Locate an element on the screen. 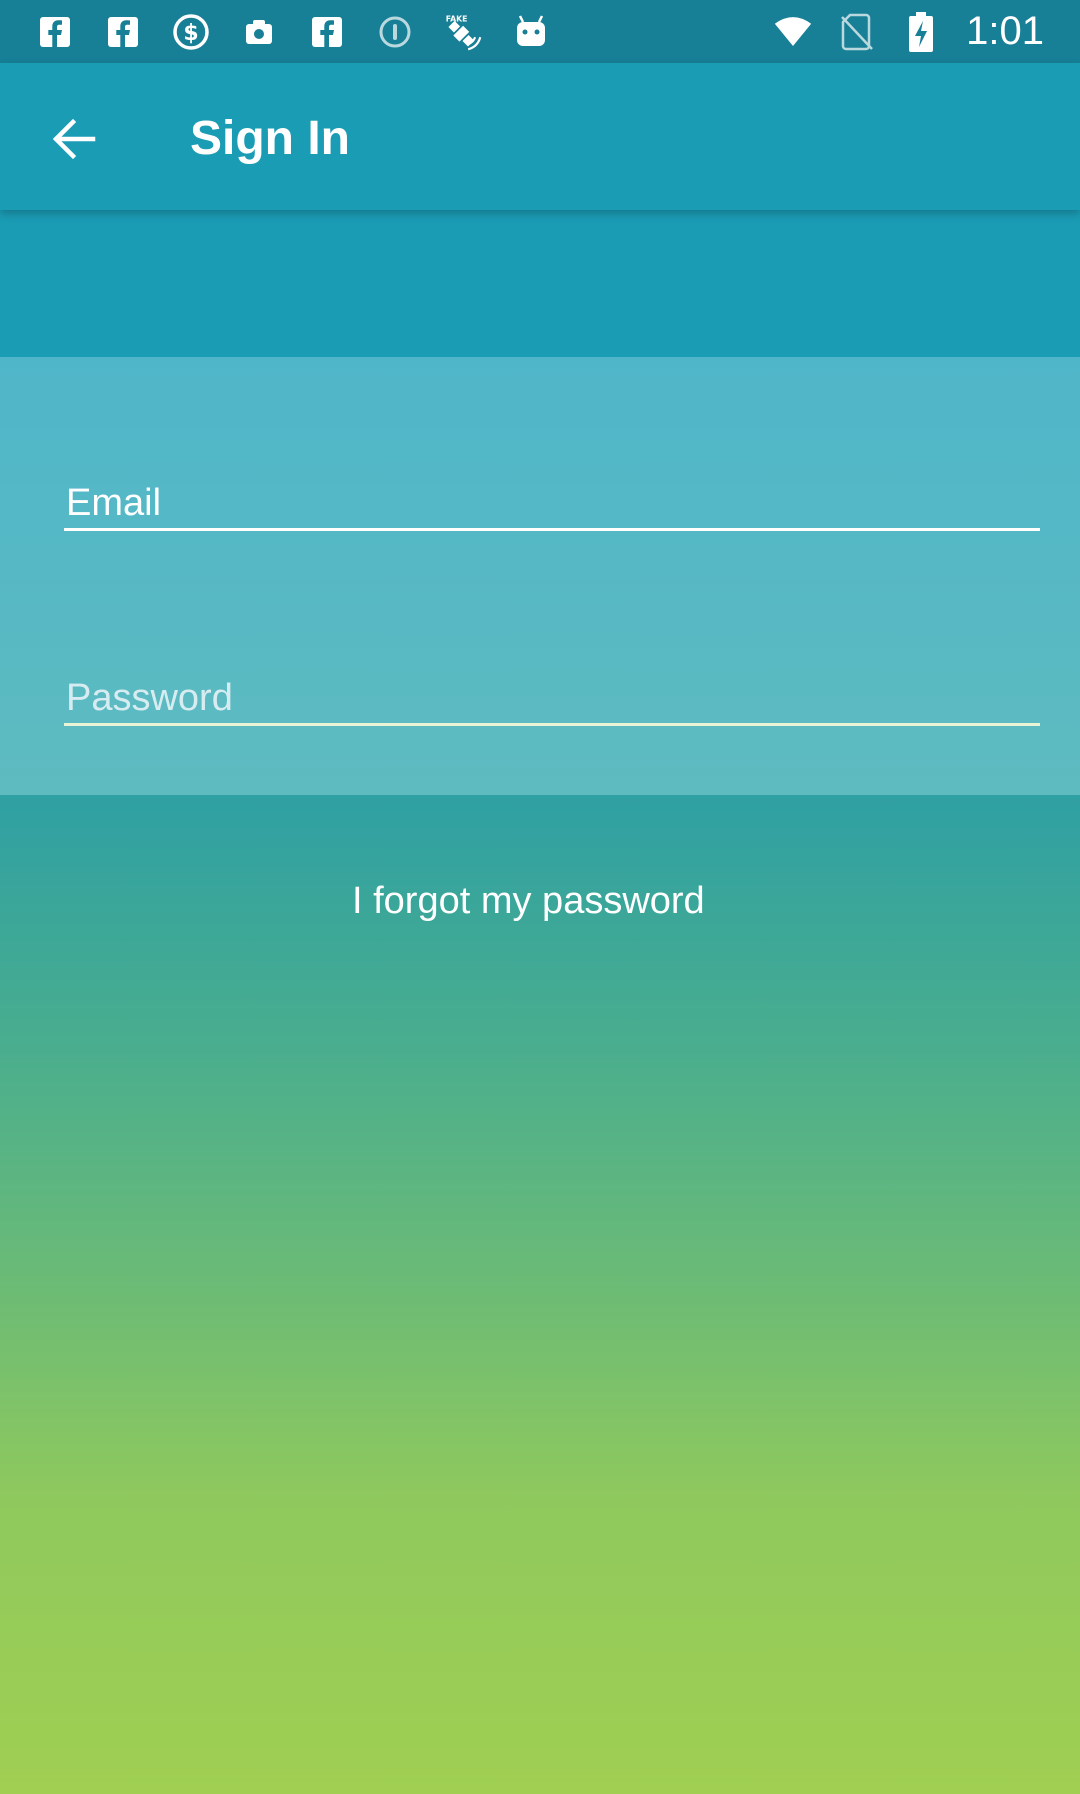 This screenshot has height=1794, width=1080. forgot-password-link: I forgot my password is located at coordinates (542, 901).